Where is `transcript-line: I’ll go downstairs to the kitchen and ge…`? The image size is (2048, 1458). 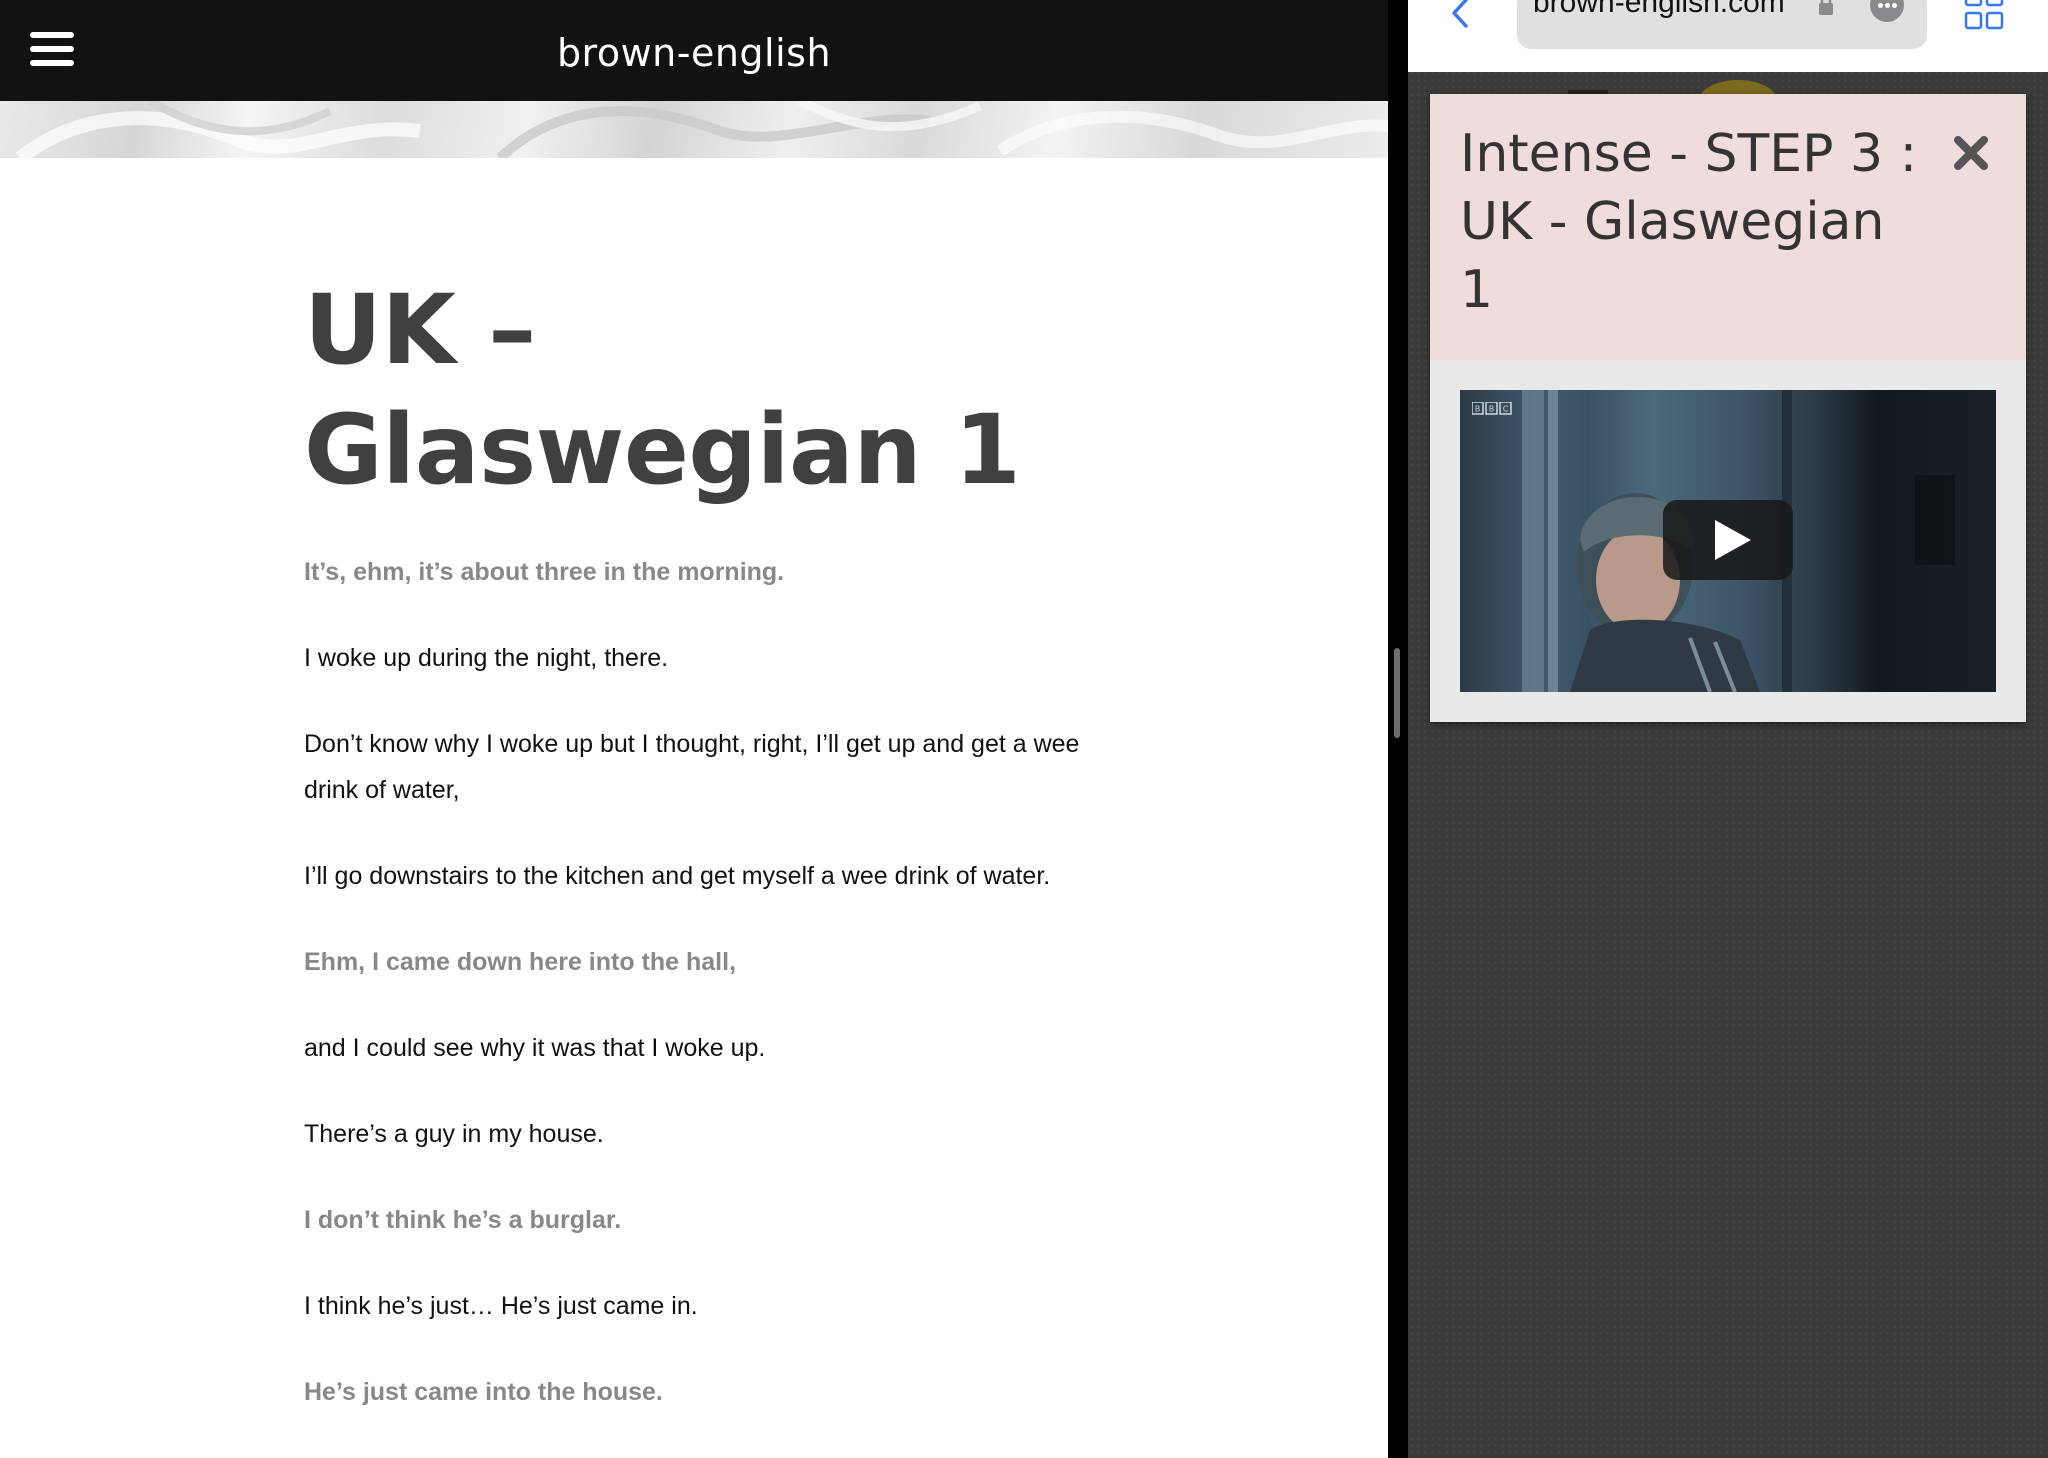
transcript-line: I’ll go downstairs to the kitchen and ge… is located at coordinates (677, 876).